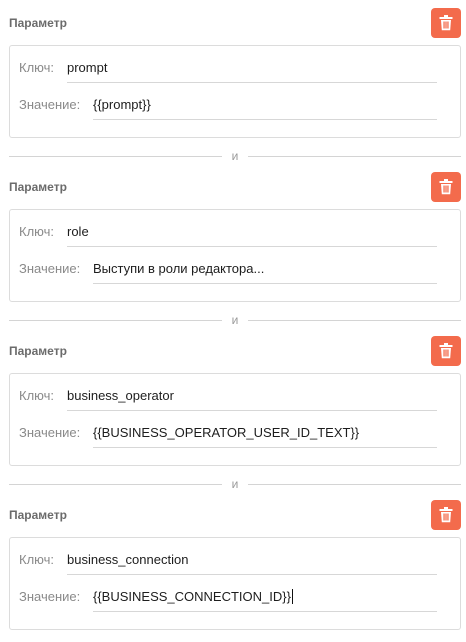 The width and height of the screenshot is (466, 642). I want to click on key-row: Ключ: business_operator, so click(235, 397).